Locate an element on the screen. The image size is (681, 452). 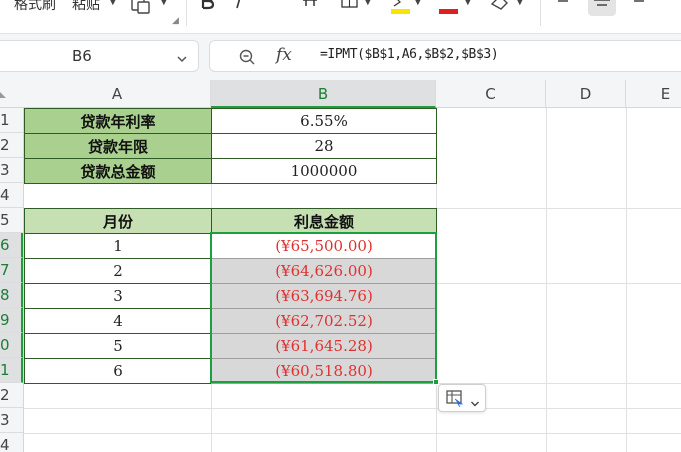
cell-b6: (¥65,500.00) is located at coordinates (324, 246).